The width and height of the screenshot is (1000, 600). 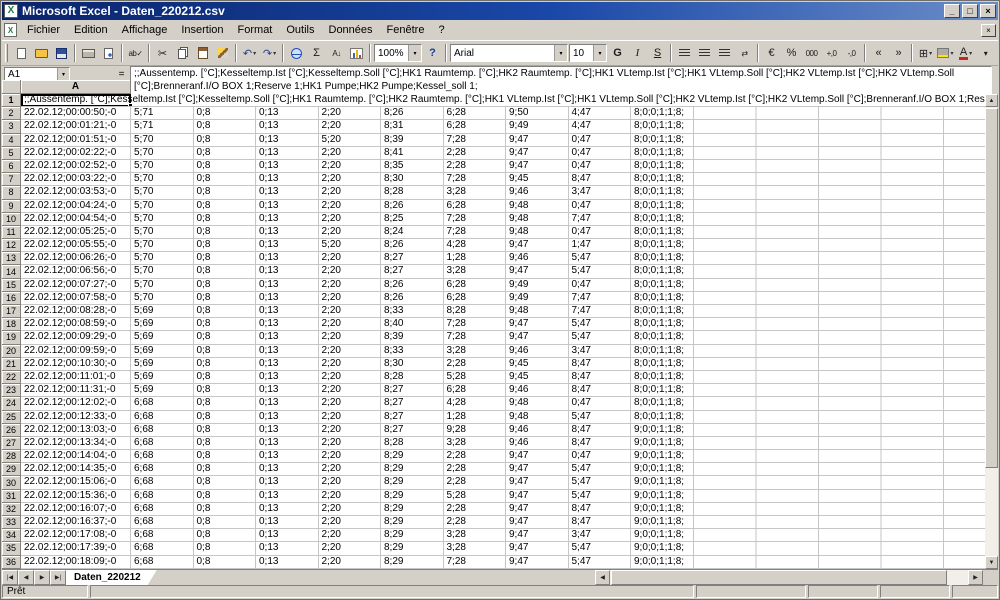 I want to click on horizontal-scroll-track, so click(x=789, y=577).